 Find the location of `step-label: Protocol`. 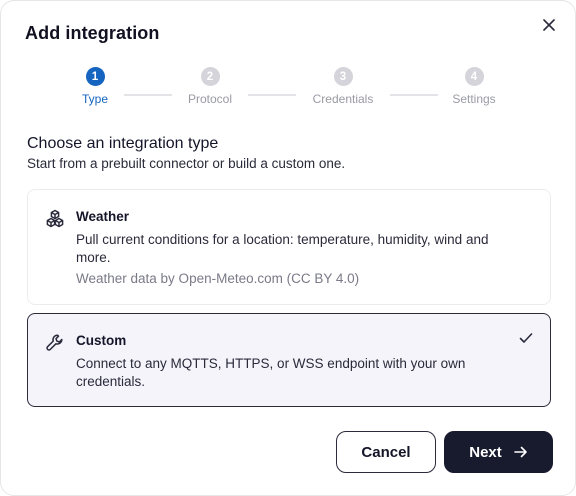

step-label: Protocol is located at coordinates (210, 99).